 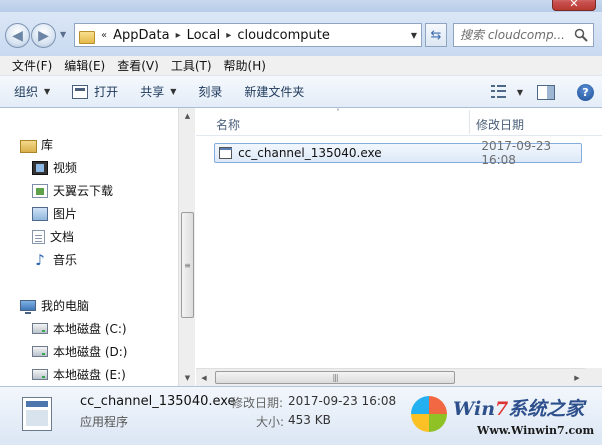 What do you see at coordinates (89, 375) in the screenshot?
I see `nav-drive-label: 本地磁盘 (E:)` at bounding box center [89, 375].